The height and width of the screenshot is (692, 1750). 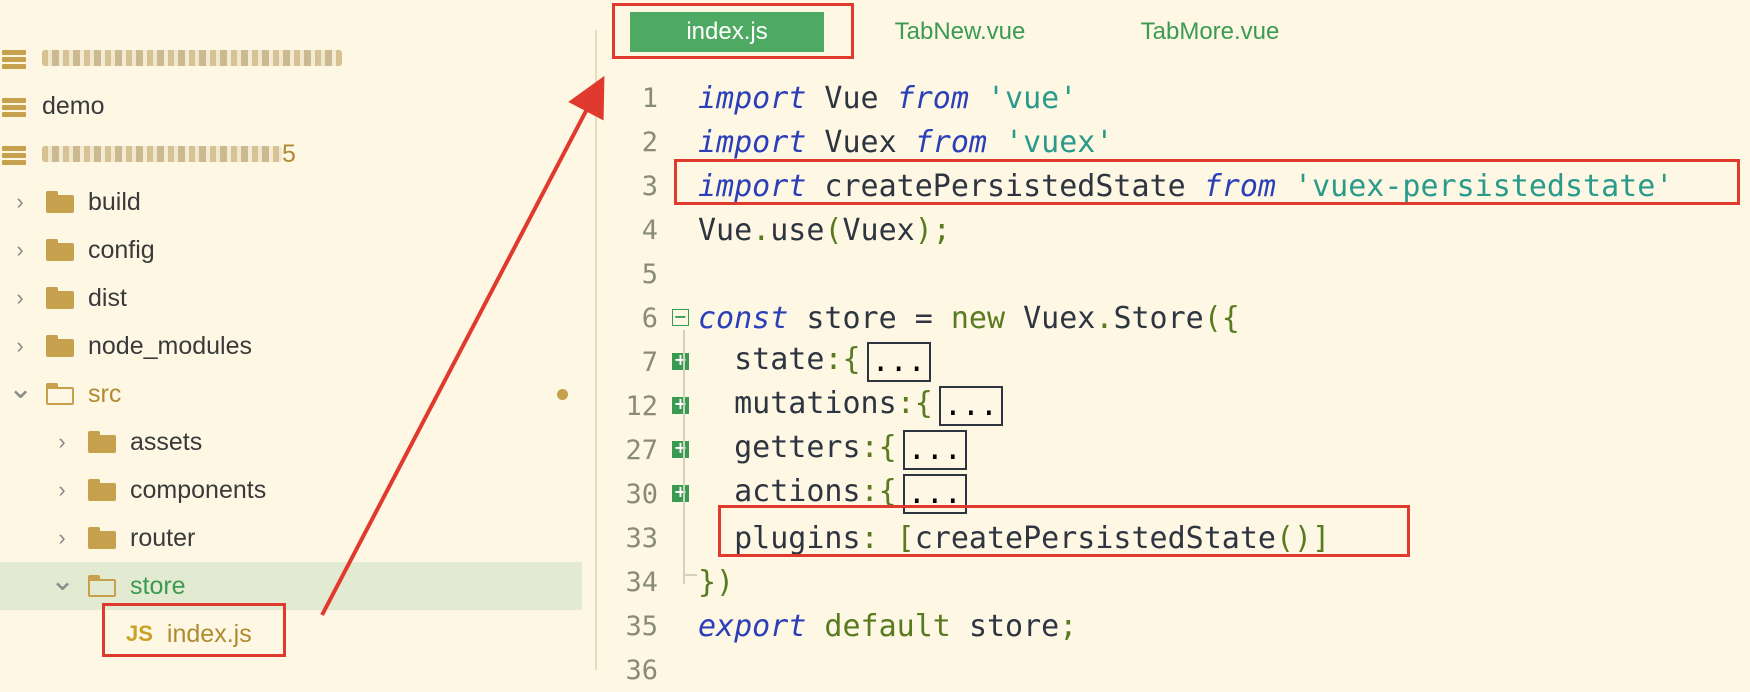 I want to click on tree-item-store: ⌄ store, so click(x=291, y=586).